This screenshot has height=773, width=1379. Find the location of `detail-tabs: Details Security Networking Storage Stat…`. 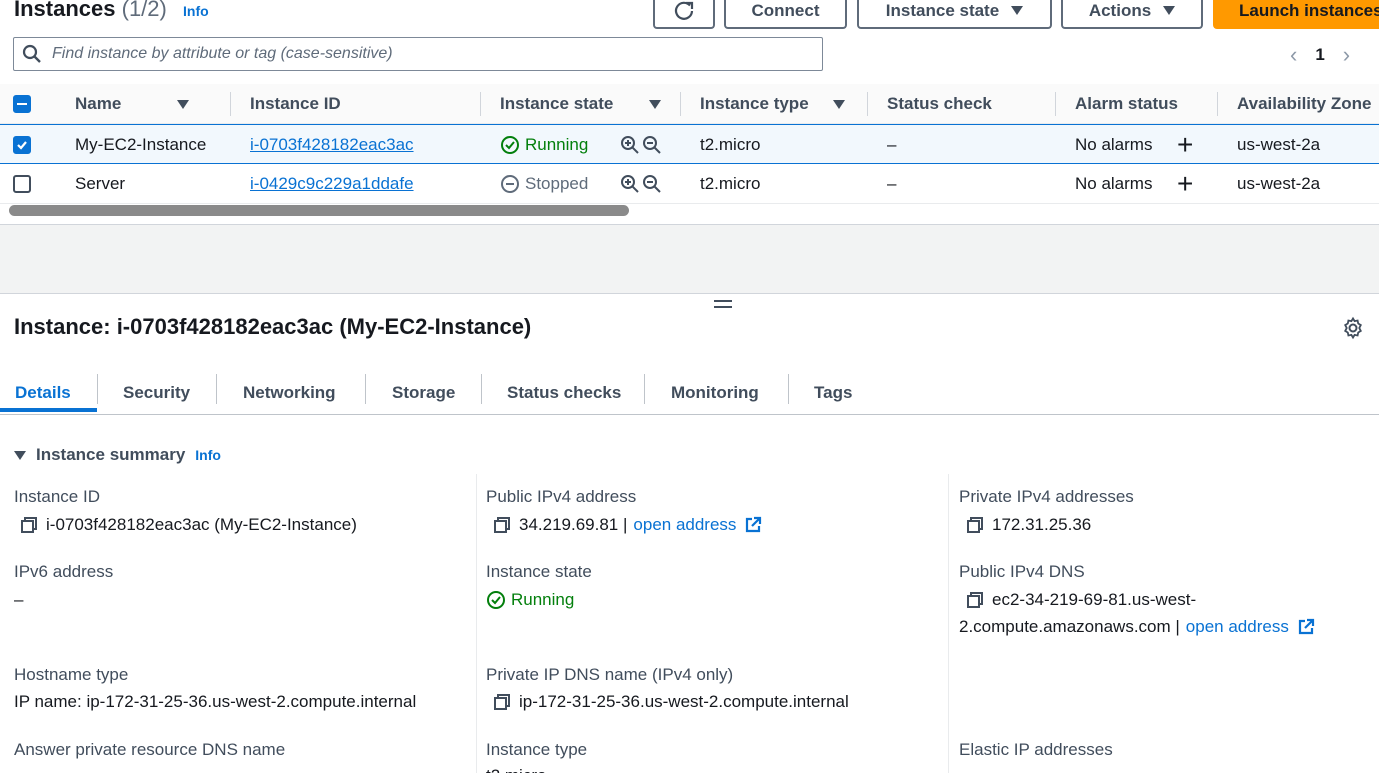

detail-tabs: Details Security Networking Storage Stat… is located at coordinates (689, 393).